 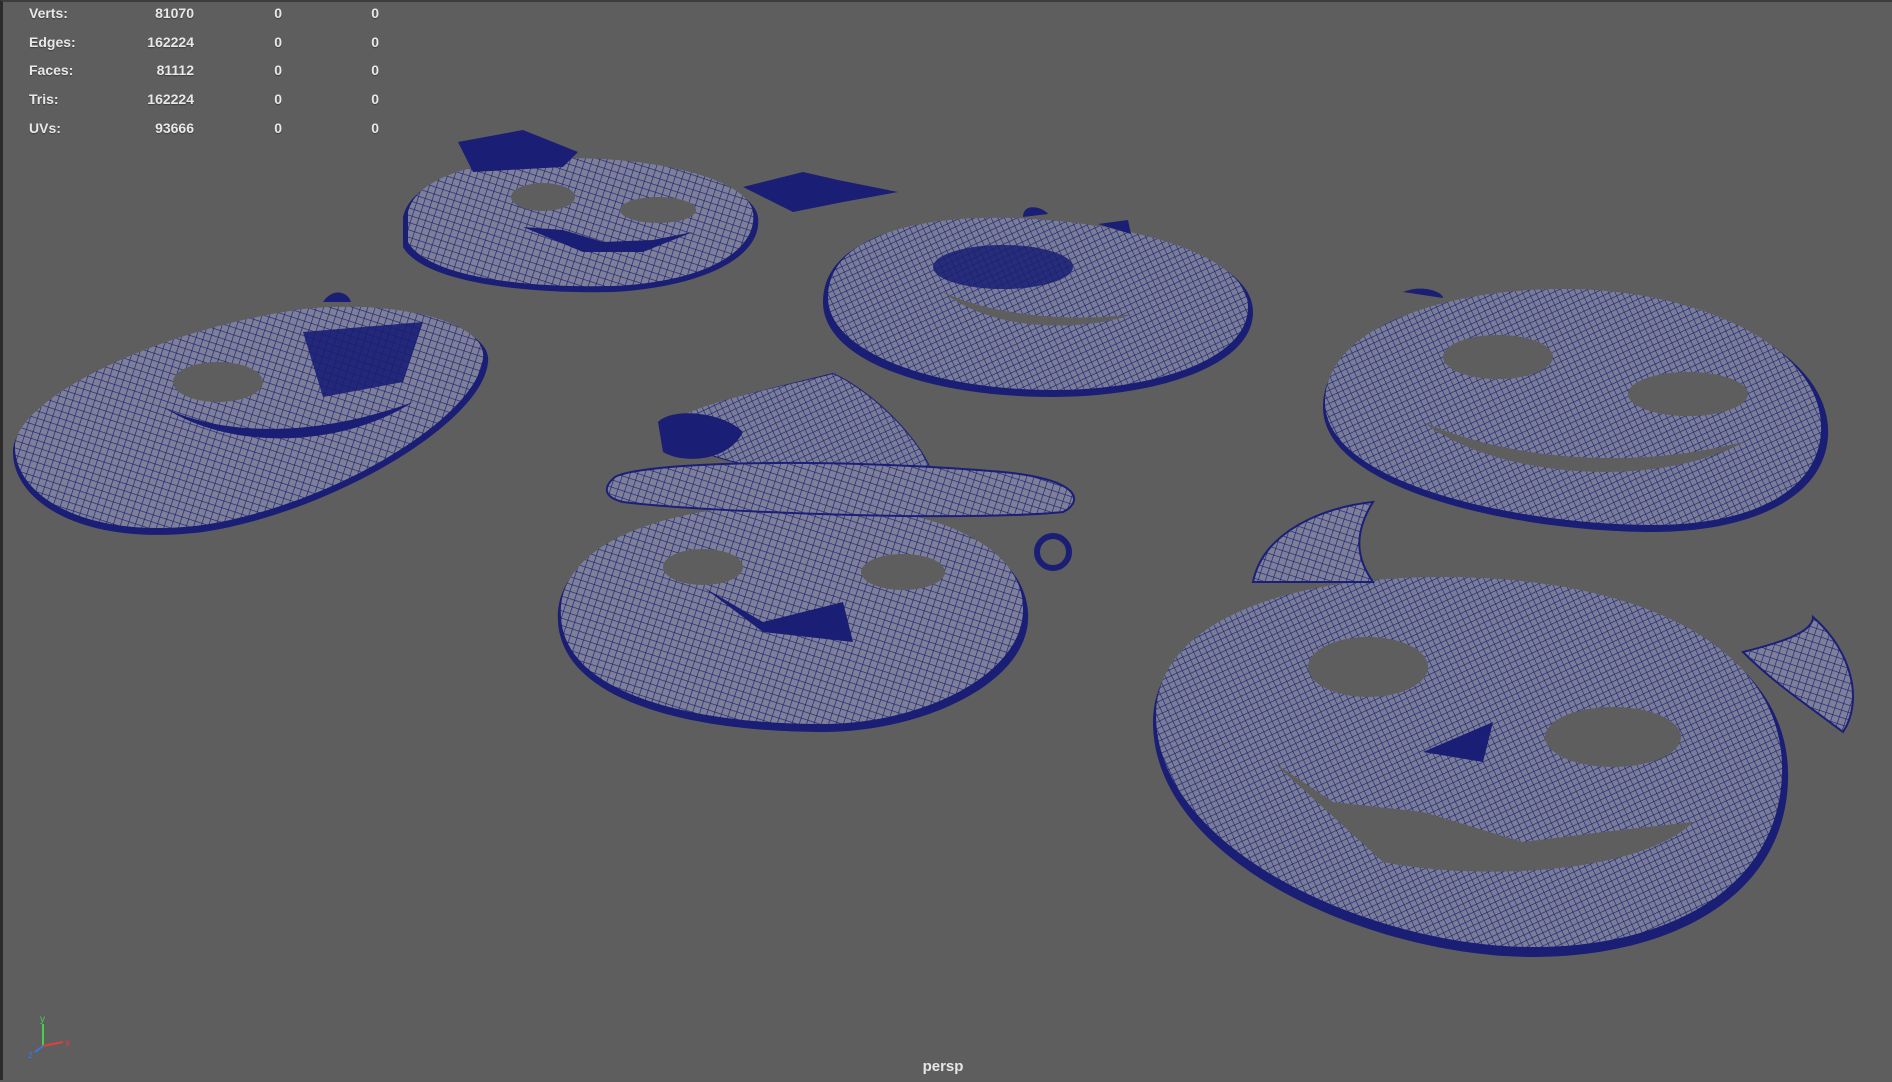 What do you see at coordinates (49, 1036) in the screenshot?
I see `axis-gizmo-icon: y z x` at bounding box center [49, 1036].